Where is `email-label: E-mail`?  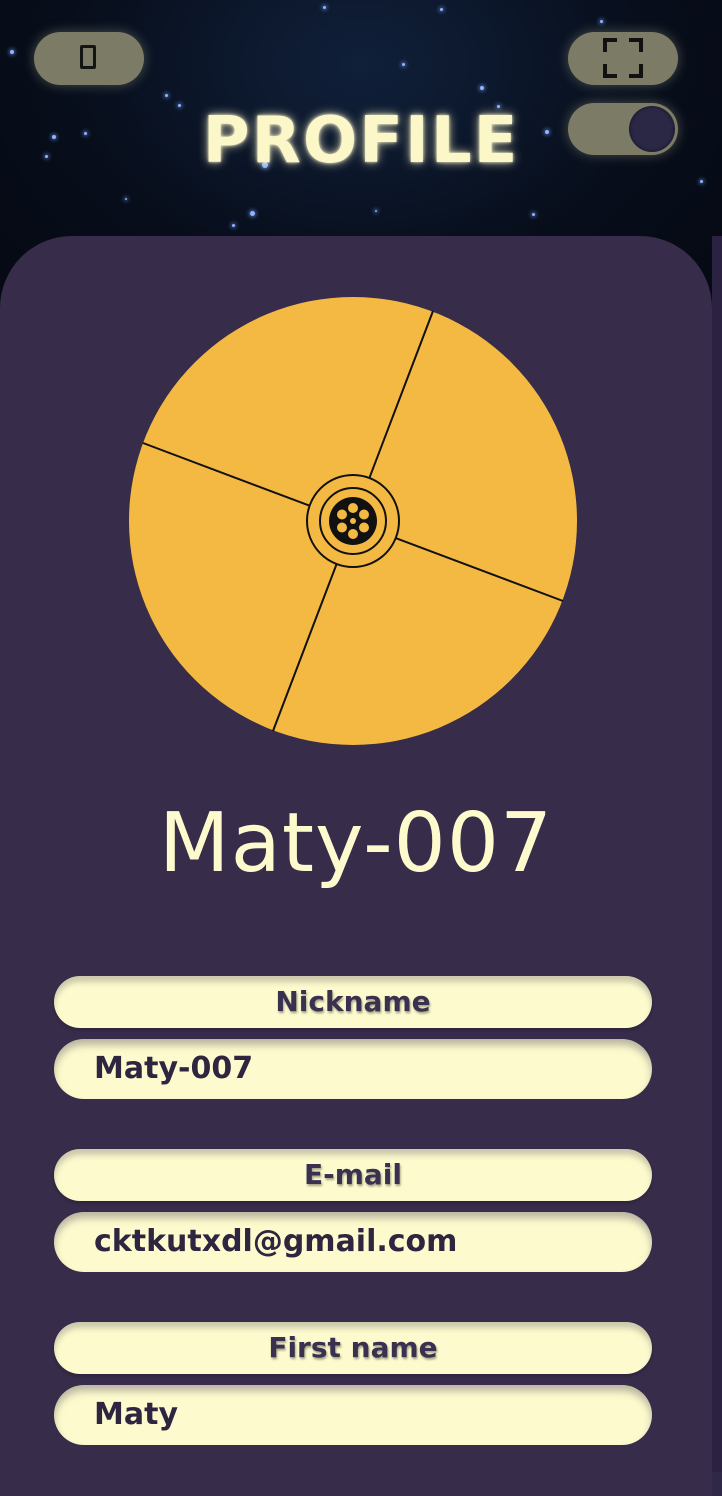 email-label: E-mail is located at coordinates (353, 1175).